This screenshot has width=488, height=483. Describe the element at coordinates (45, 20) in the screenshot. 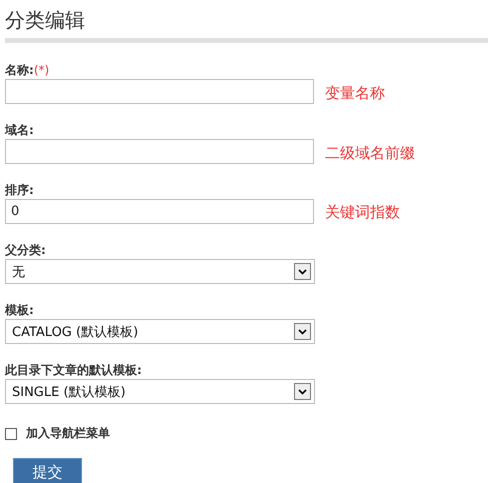

I see `page-title: 分类编辑` at that location.